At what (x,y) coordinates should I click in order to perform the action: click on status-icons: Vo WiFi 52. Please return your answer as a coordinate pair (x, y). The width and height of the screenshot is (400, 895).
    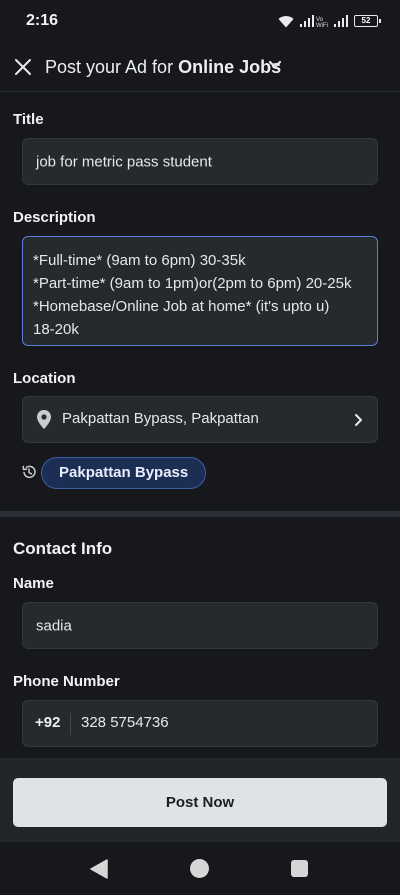
    Looking at the image, I should click on (329, 21).